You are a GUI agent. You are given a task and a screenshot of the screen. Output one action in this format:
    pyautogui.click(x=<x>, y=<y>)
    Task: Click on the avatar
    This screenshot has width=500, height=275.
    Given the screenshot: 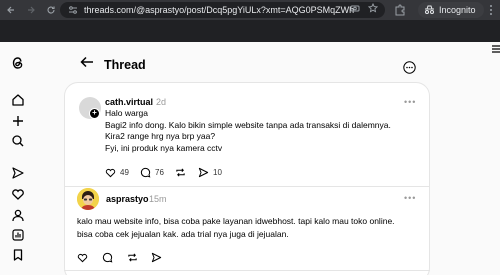 What is the action you would take?
    pyautogui.click(x=88, y=199)
    